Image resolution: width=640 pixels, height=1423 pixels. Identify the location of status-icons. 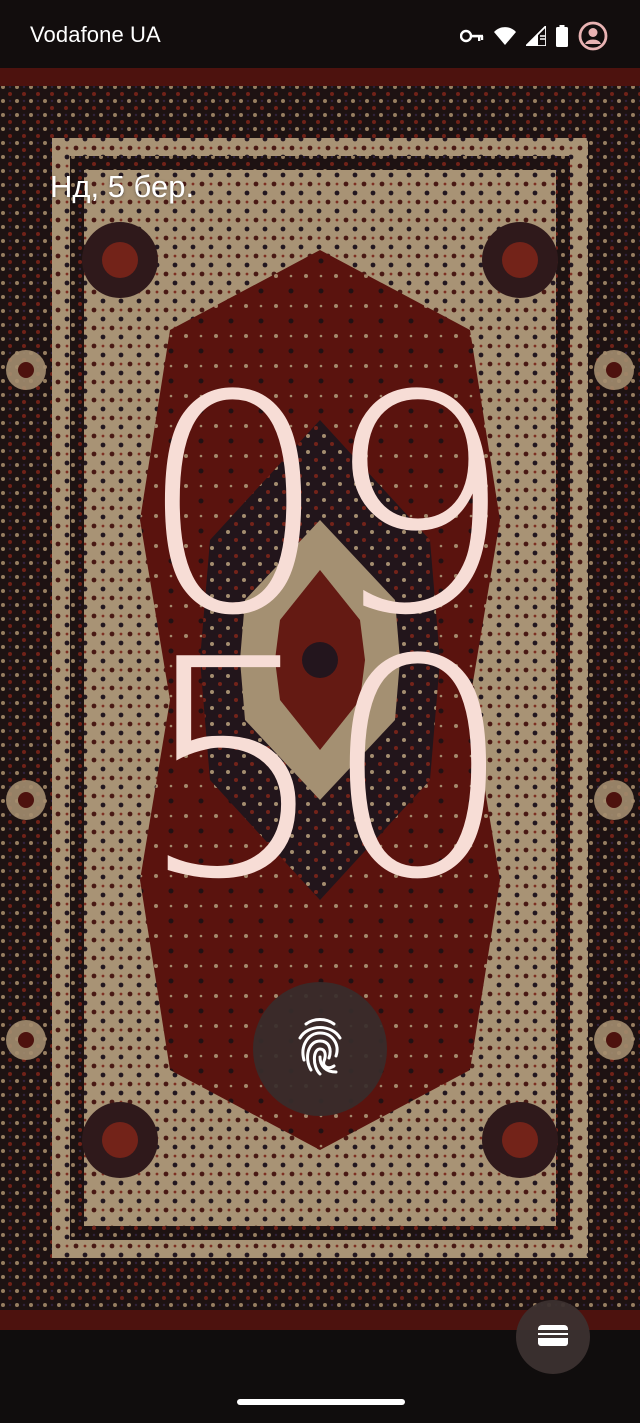
(534, 36).